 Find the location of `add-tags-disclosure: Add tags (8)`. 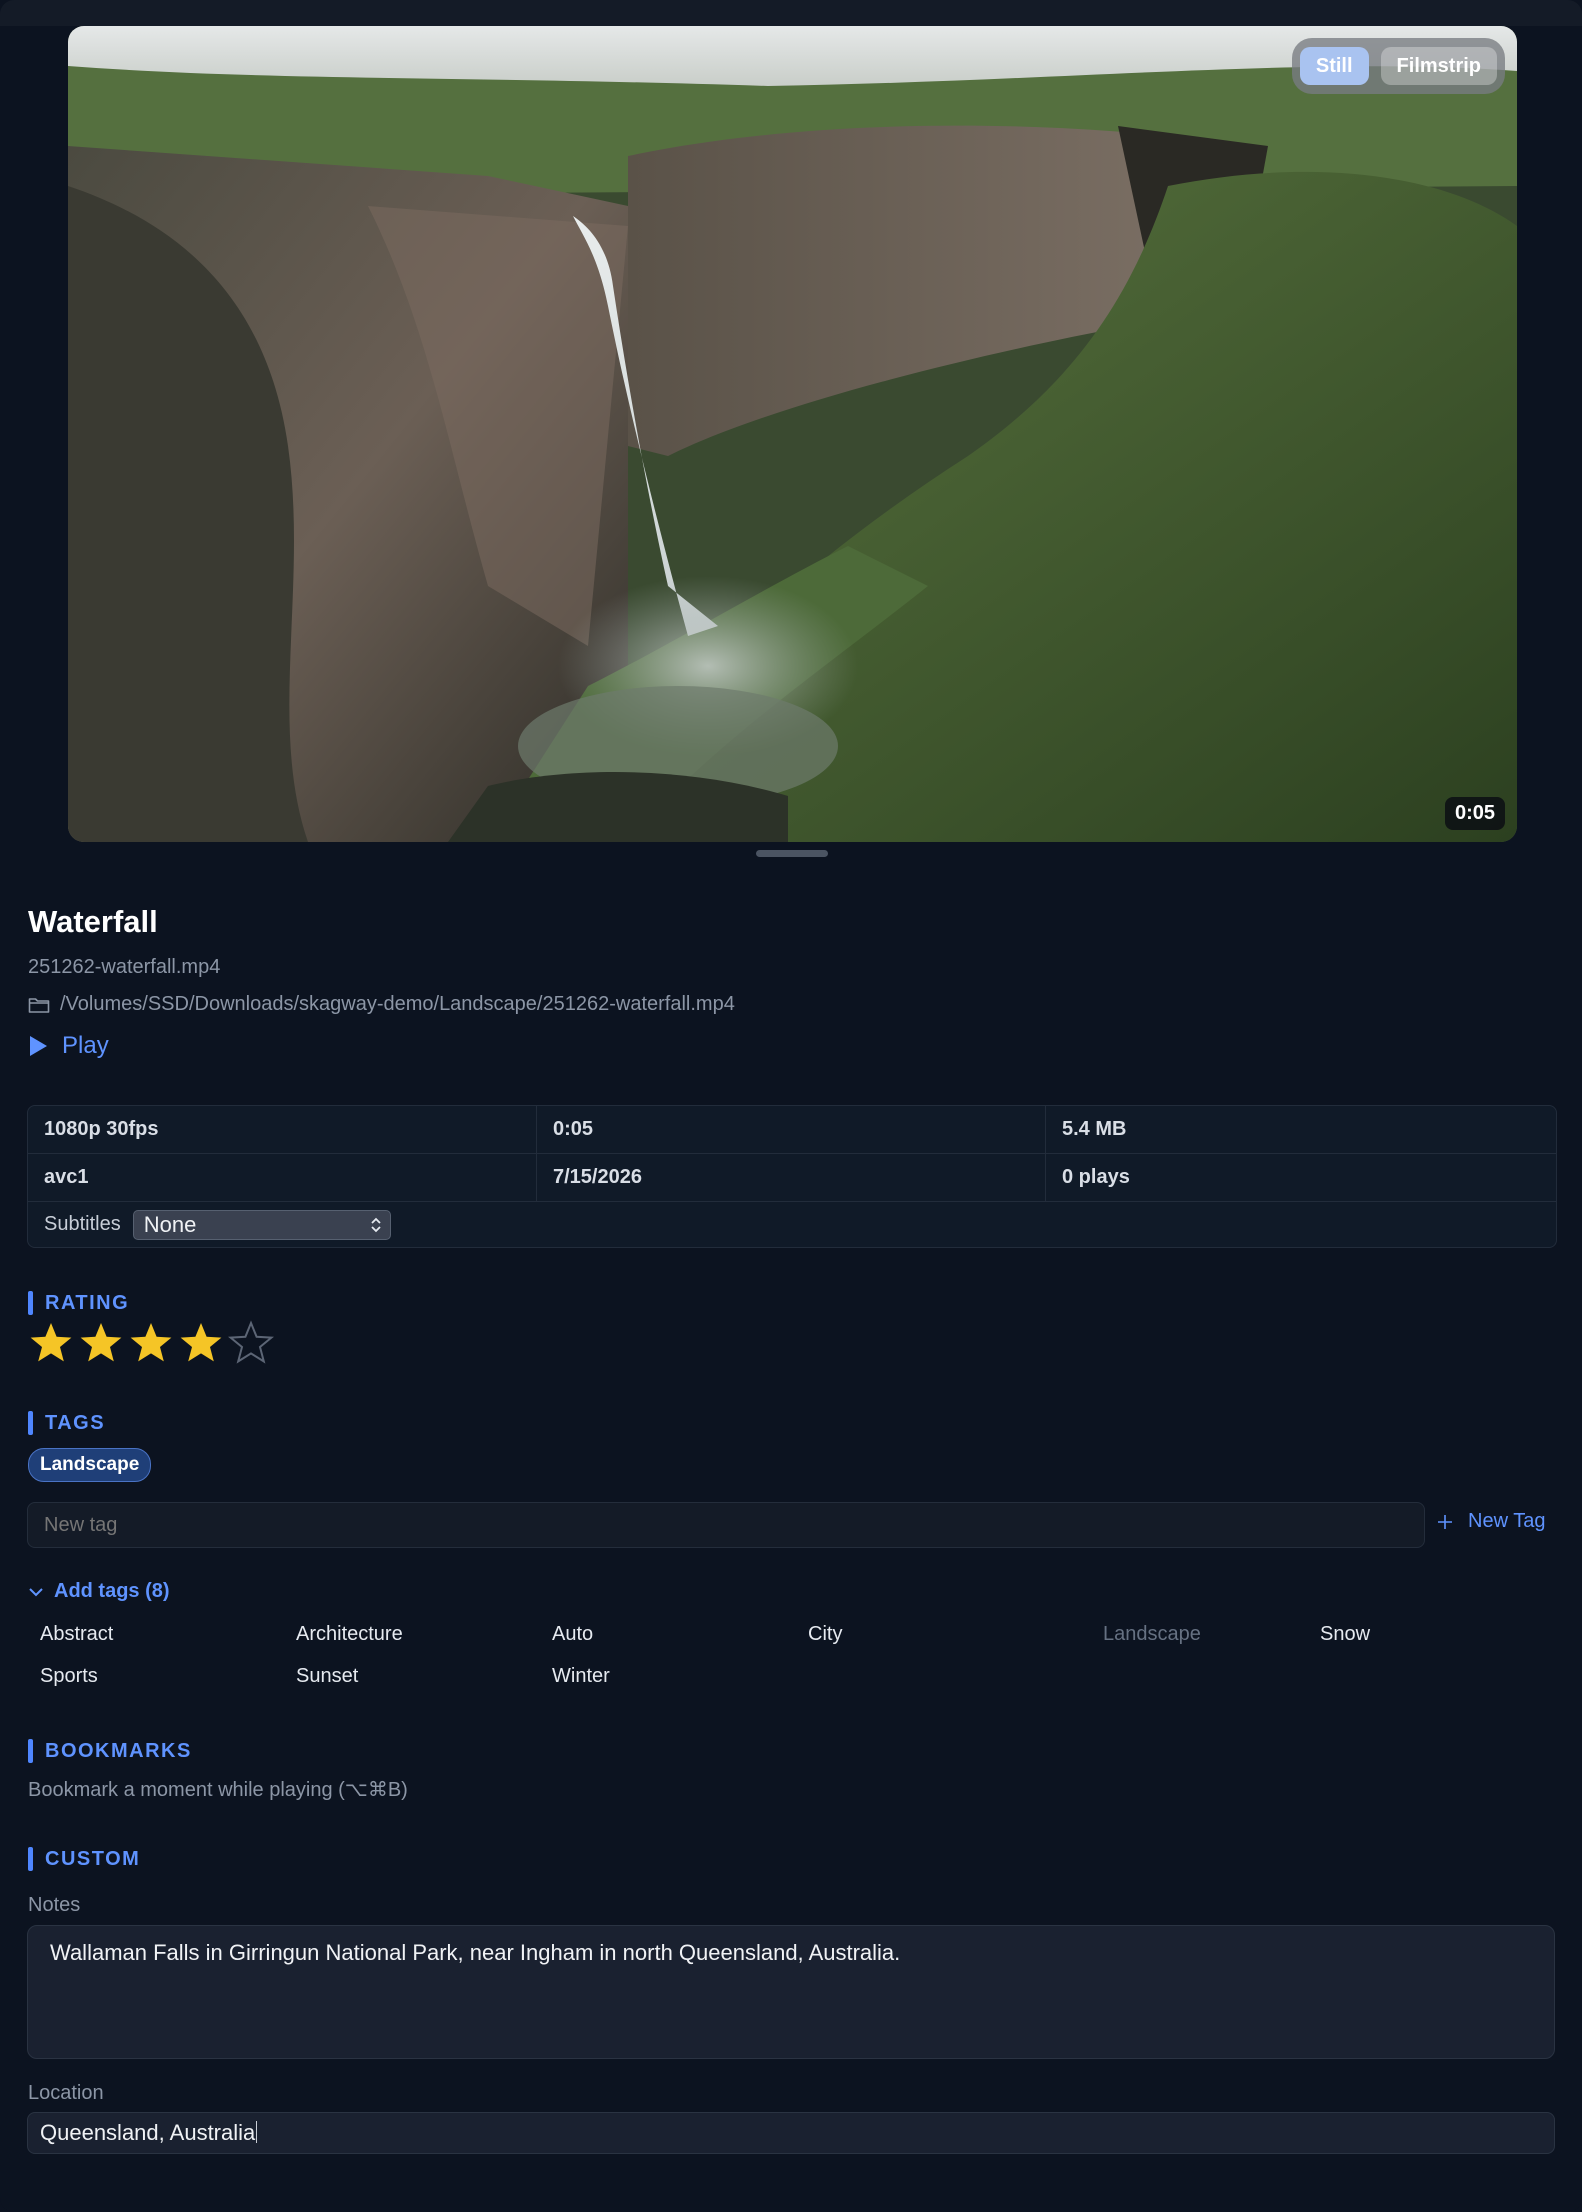

add-tags-disclosure: Add tags (8) is located at coordinates (99, 1591).